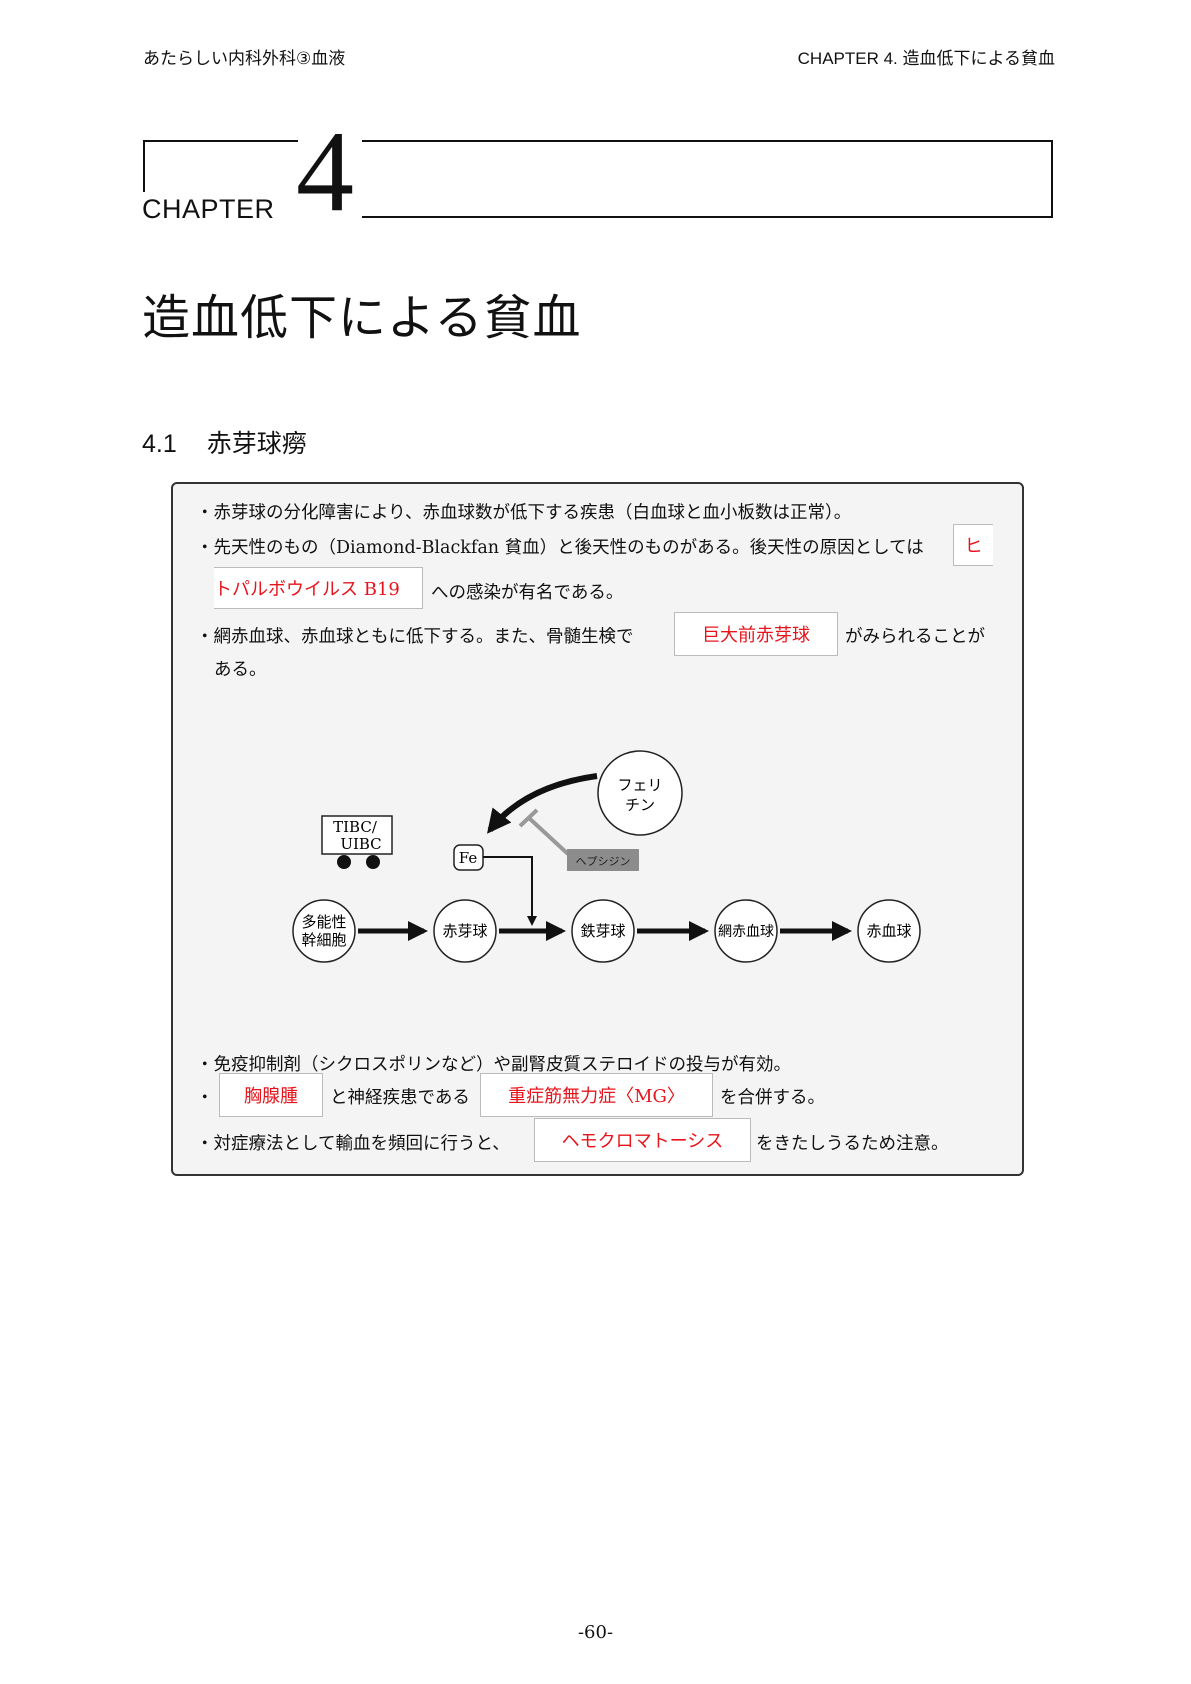 This screenshot has height=1684, width=1191. Describe the element at coordinates (159, 444) in the screenshot. I see `section-number: 4.1` at that location.